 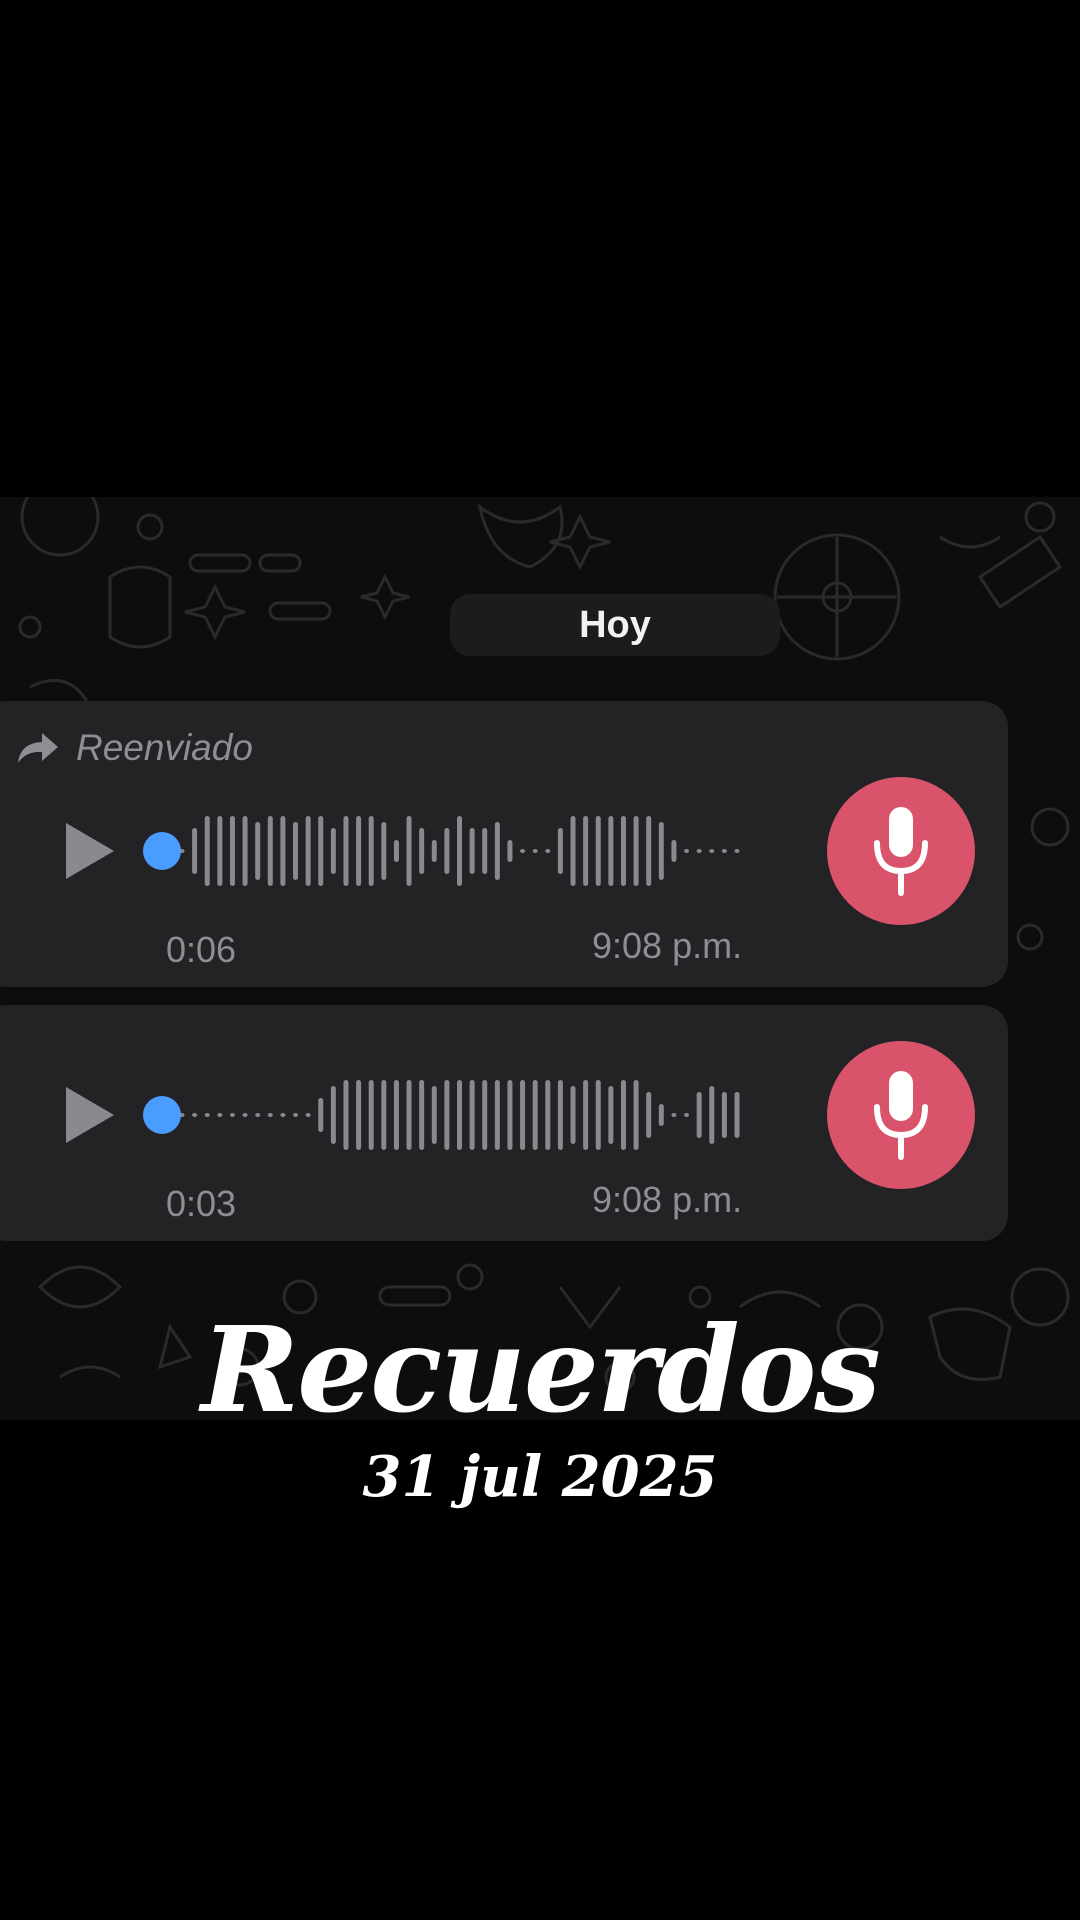 What do you see at coordinates (201, 1203) in the screenshot?
I see `voice-duration: 0:03` at bounding box center [201, 1203].